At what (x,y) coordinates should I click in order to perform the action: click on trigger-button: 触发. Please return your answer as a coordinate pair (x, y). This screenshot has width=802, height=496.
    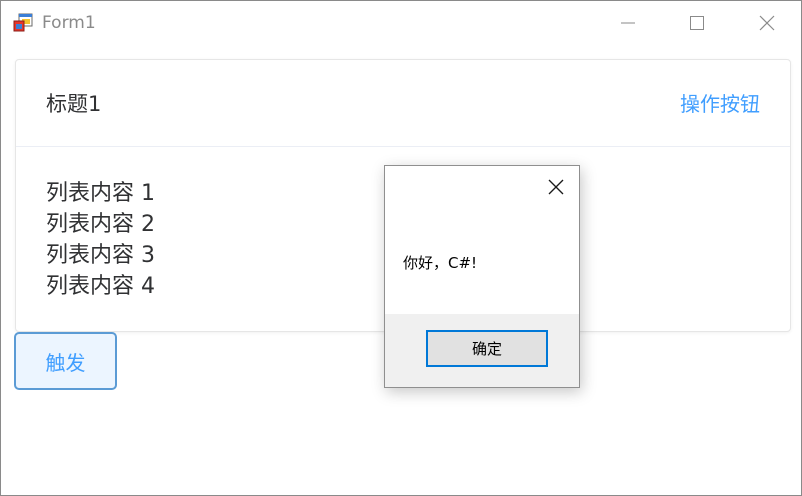
    Looking at the image, I should click on (65, 361).